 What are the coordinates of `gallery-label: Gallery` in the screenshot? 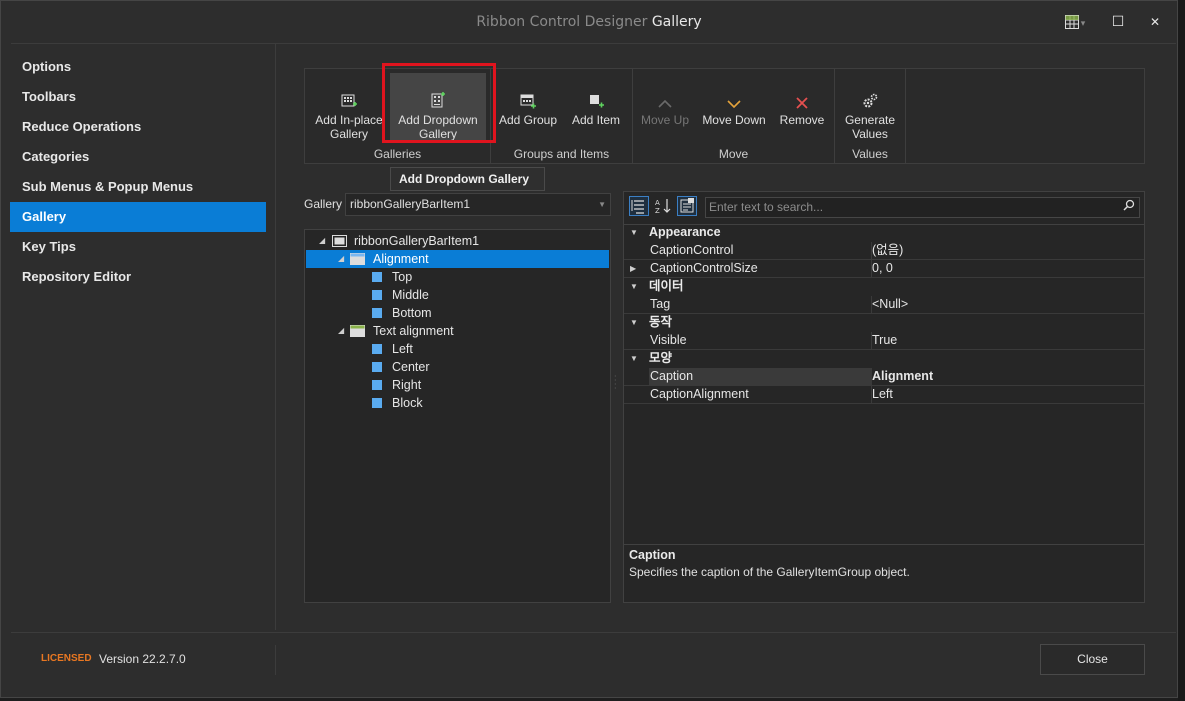 It's located at (323, 204).